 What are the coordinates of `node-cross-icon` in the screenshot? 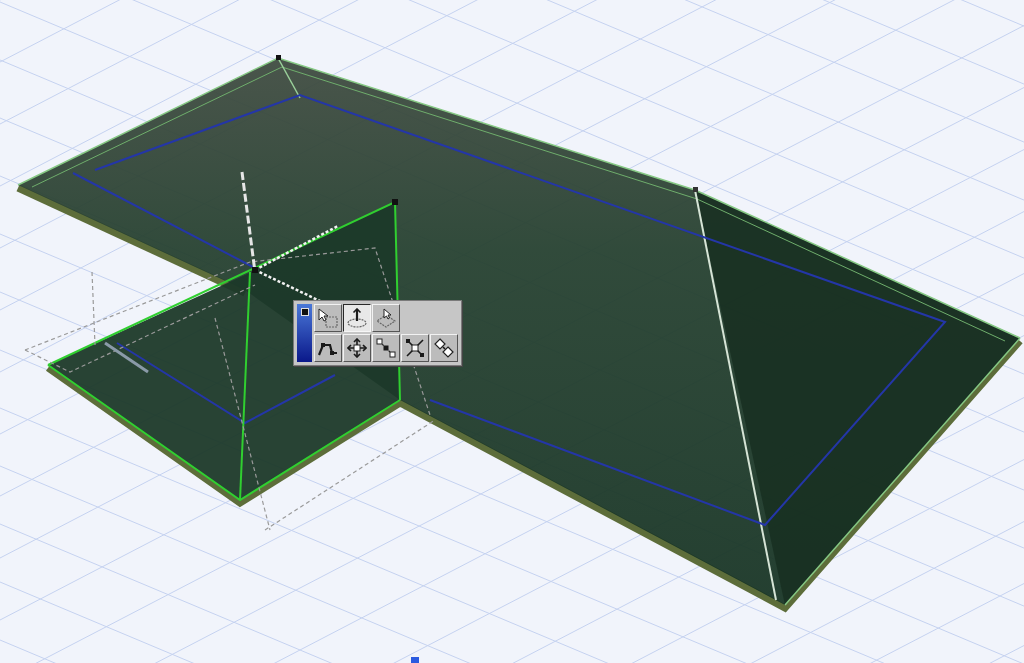 It's located at (415, 348).